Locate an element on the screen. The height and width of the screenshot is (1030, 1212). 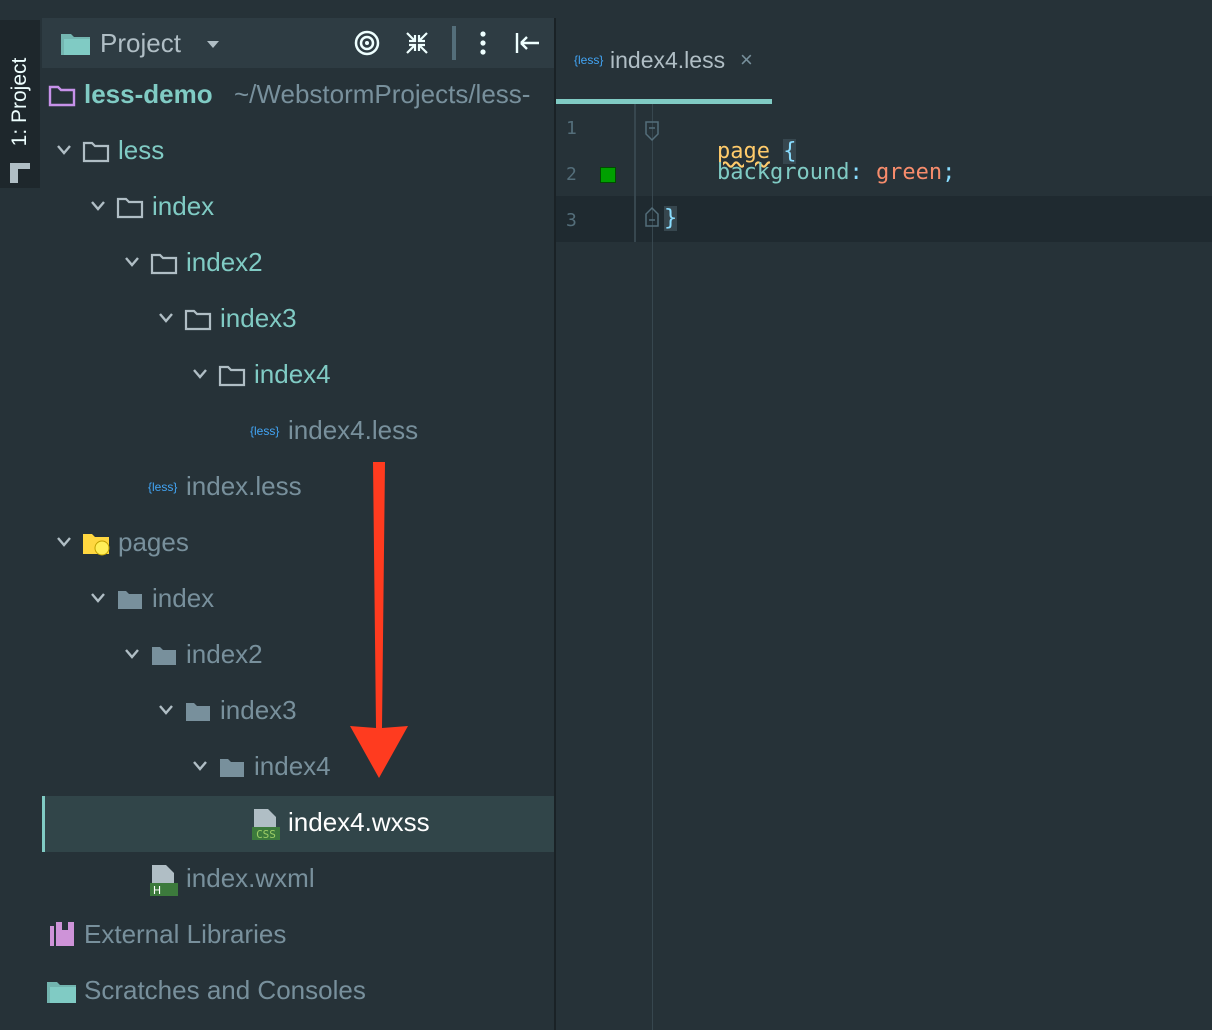
web-folder-icon is located at coordinates (96, 545).